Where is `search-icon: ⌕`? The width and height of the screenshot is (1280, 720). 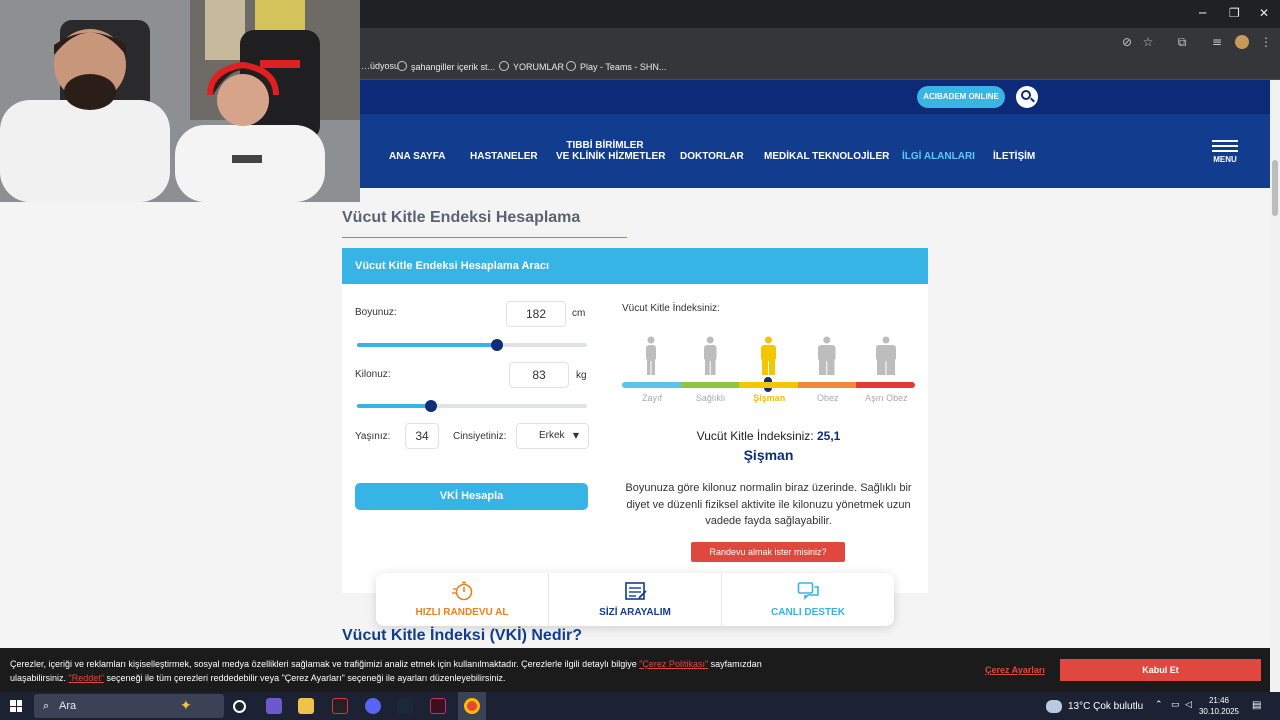
search-icon: ⌕ is located at coordinates (46, 705).